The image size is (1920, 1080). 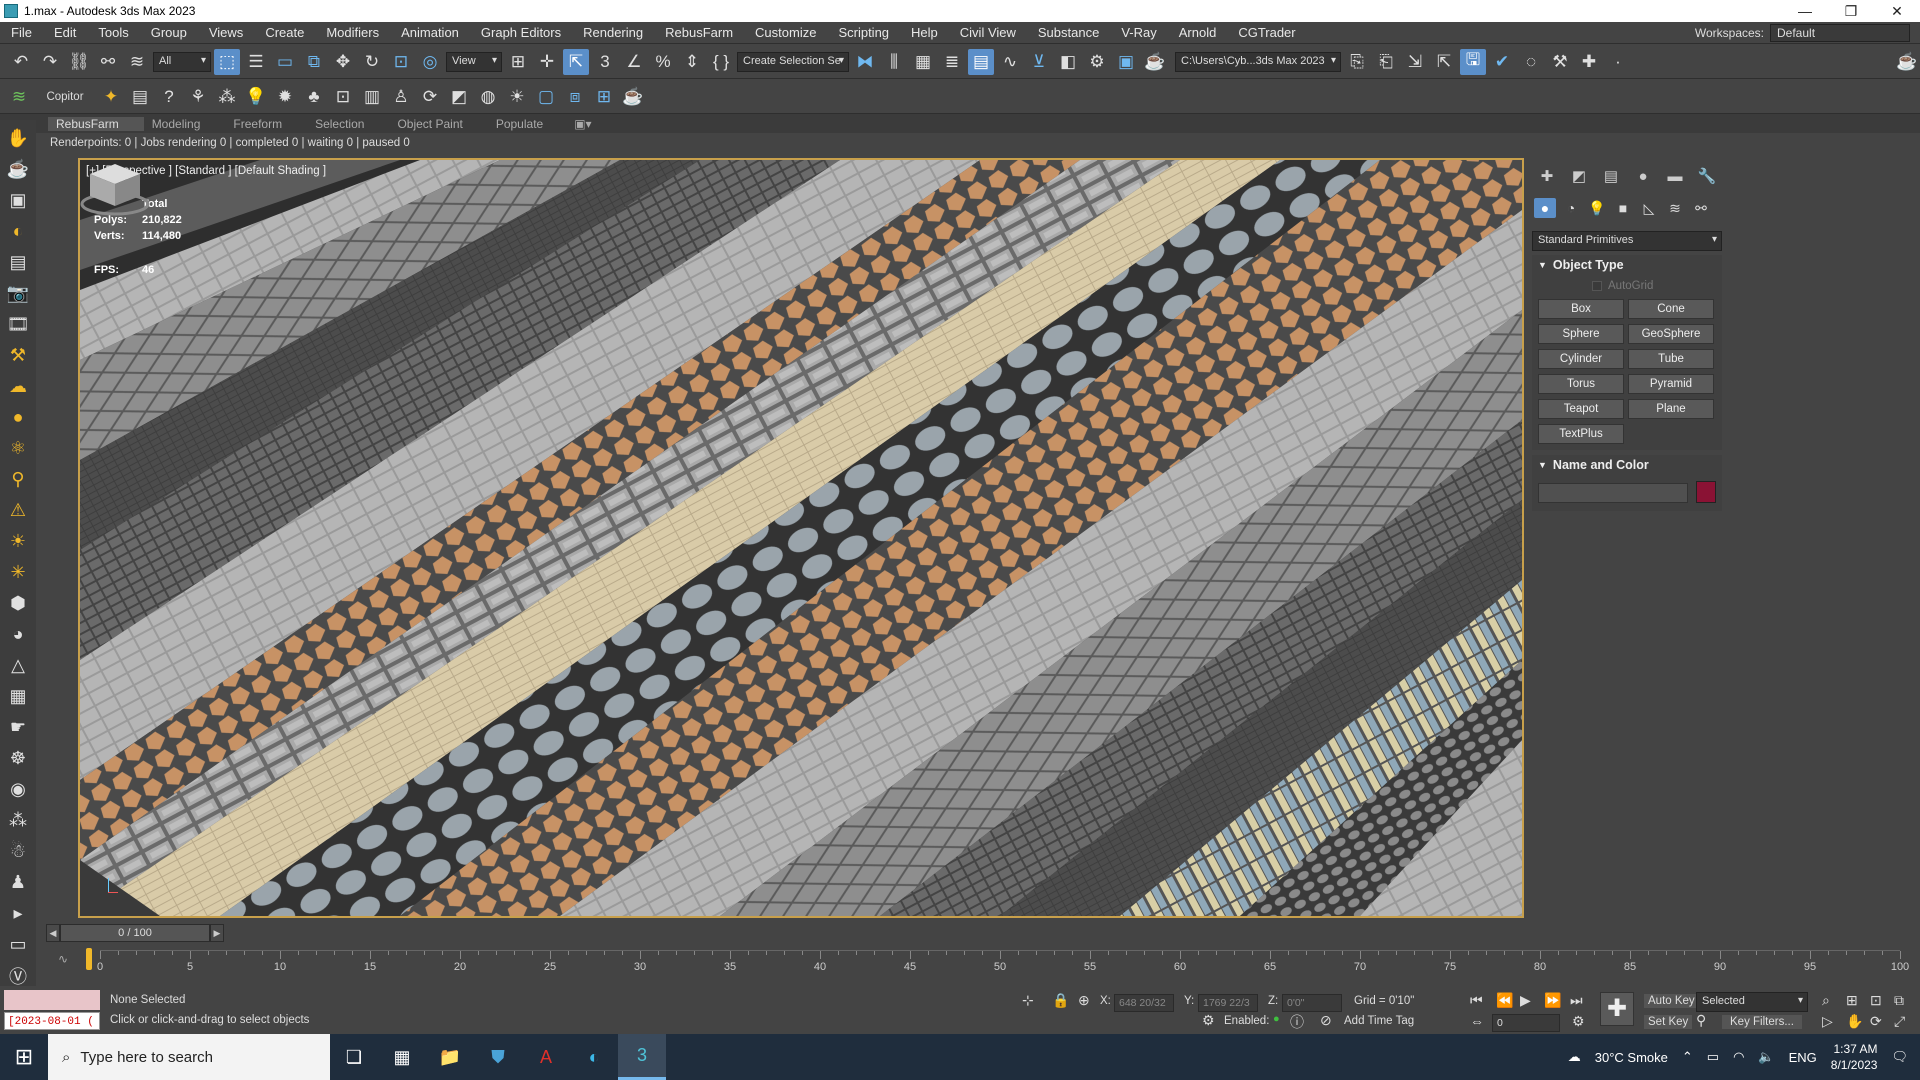 I want to click on geometry-icon: ●, so click(x=1545, y=208).